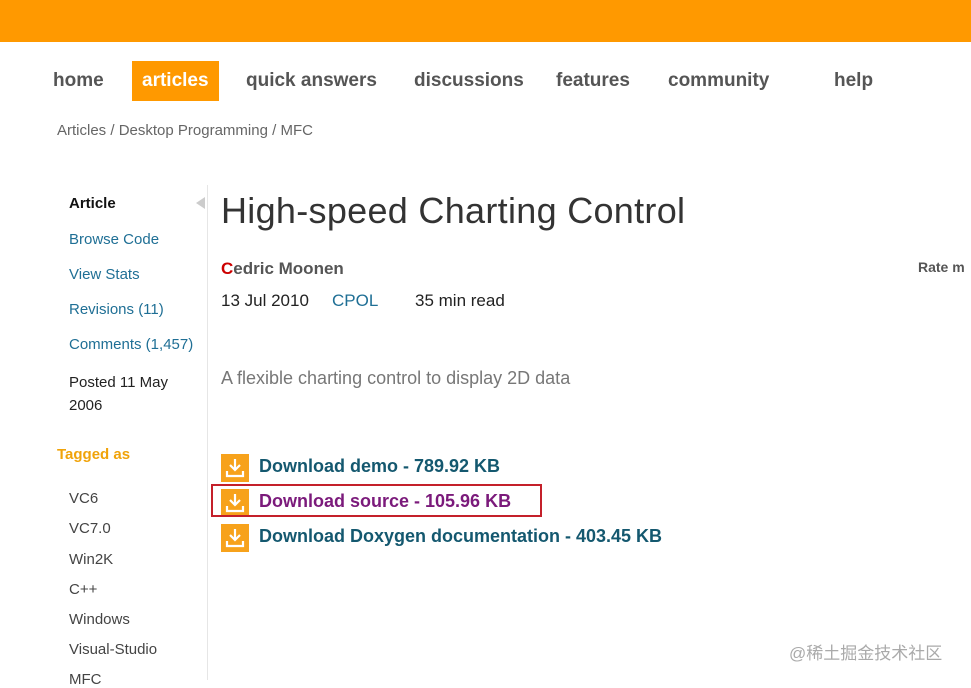 This screenshot has width=971, height=688. I want to click on sidebar-view-stats: View Stats, so click(104, 274).